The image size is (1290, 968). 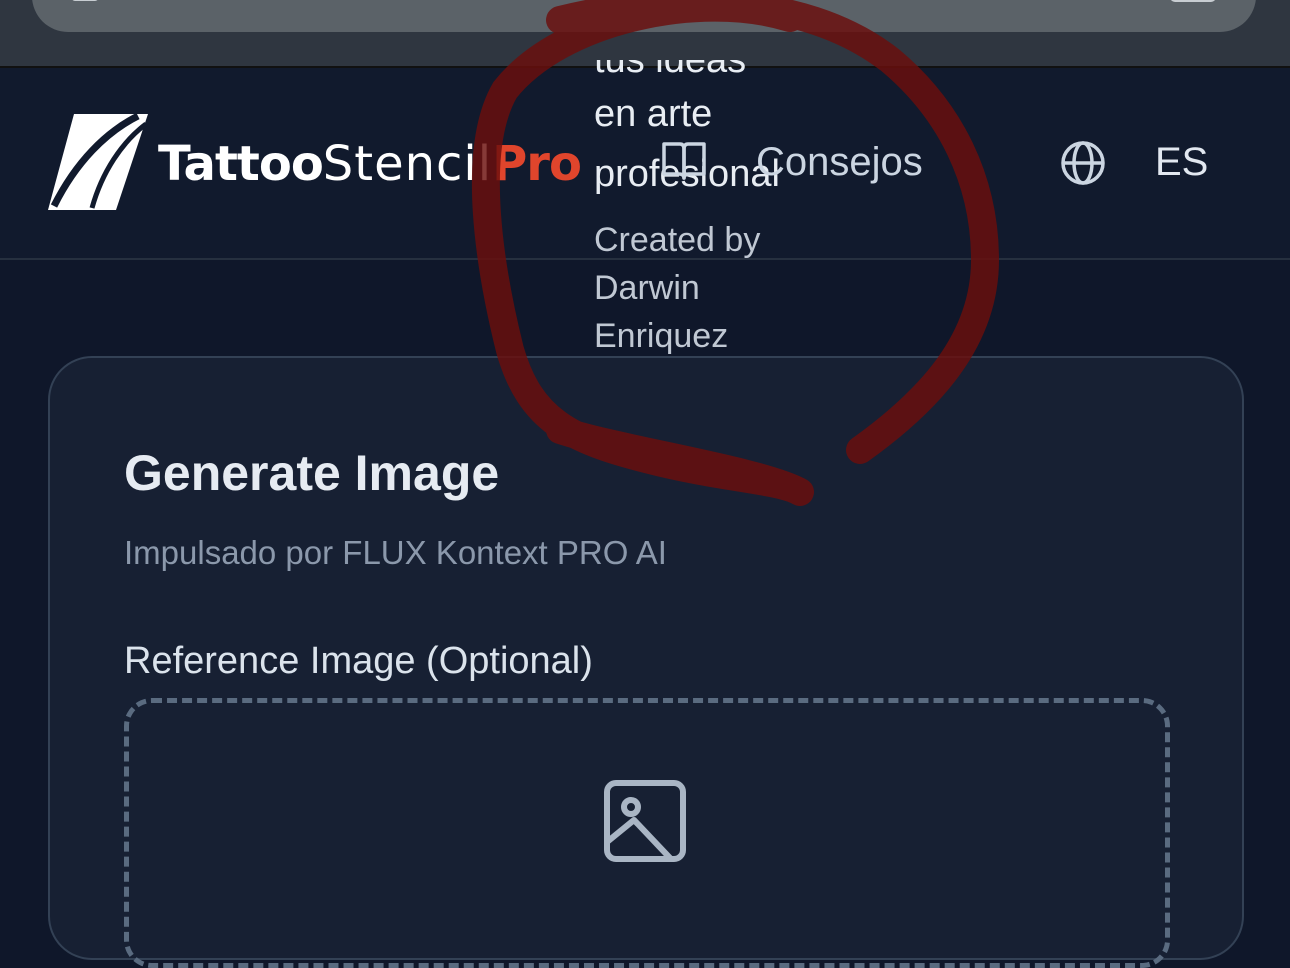 What do you see at coordinates (684, 162) in the screenshot?
I see `book-icon` at bounding box center [684, 162].